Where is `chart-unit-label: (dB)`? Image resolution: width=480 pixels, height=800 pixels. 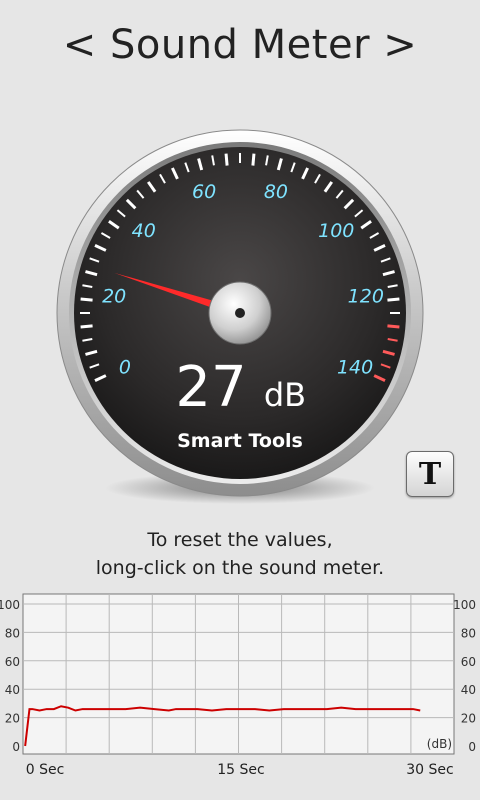 chart-unit-label: (dB) is located at coordinates (439, 744).